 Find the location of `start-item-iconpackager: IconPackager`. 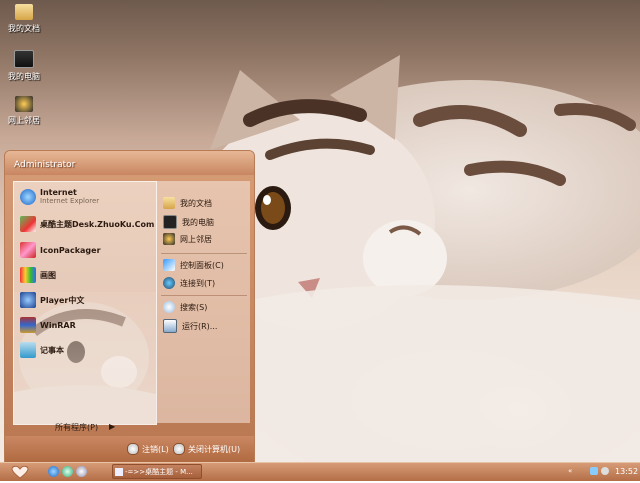

start-item-iconpackager: IconPackager is located at coordinates (60, 250).